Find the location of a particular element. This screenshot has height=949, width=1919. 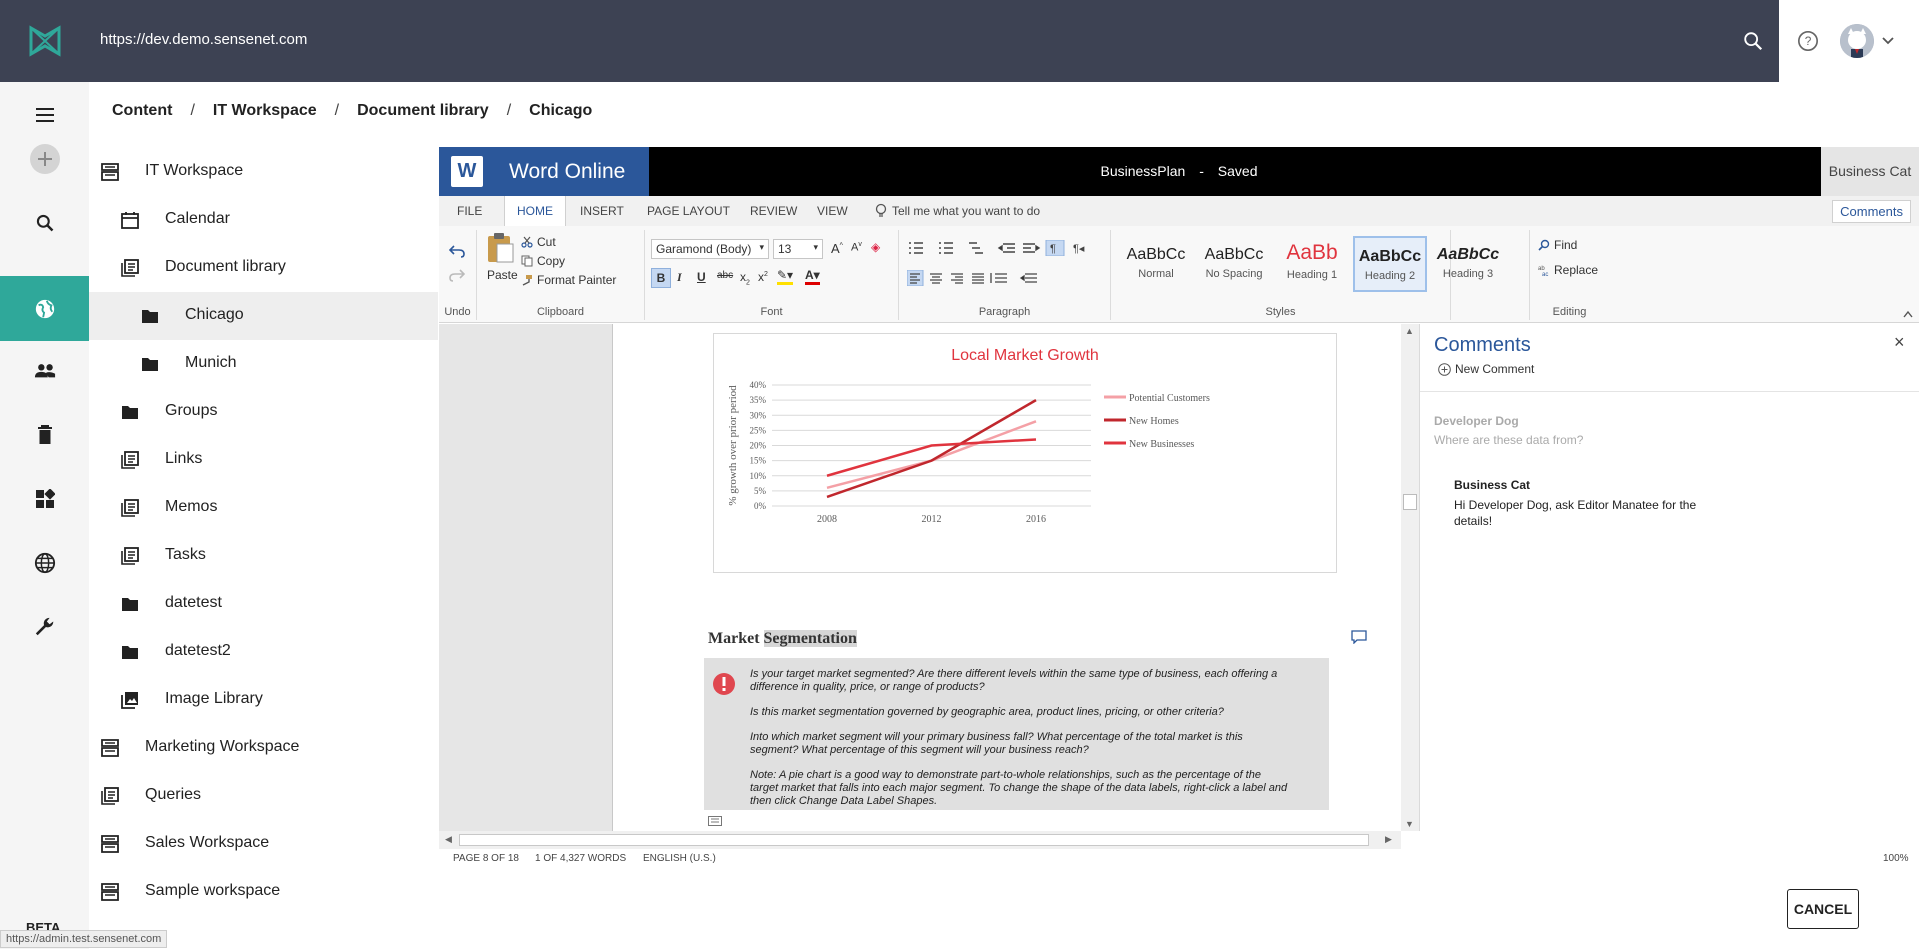

replace-button: ab ac Replace is located at coordinates (1568, 270).